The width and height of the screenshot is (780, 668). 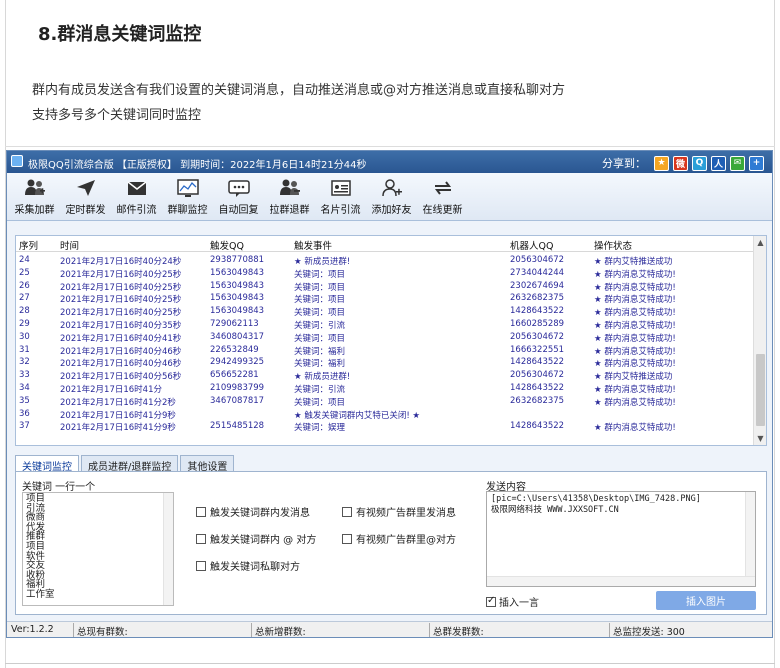 What do you see at coordinates (537, 260) in the screenshot?
I see `table-cell: 2056304672` at bounding box center [537, 260].